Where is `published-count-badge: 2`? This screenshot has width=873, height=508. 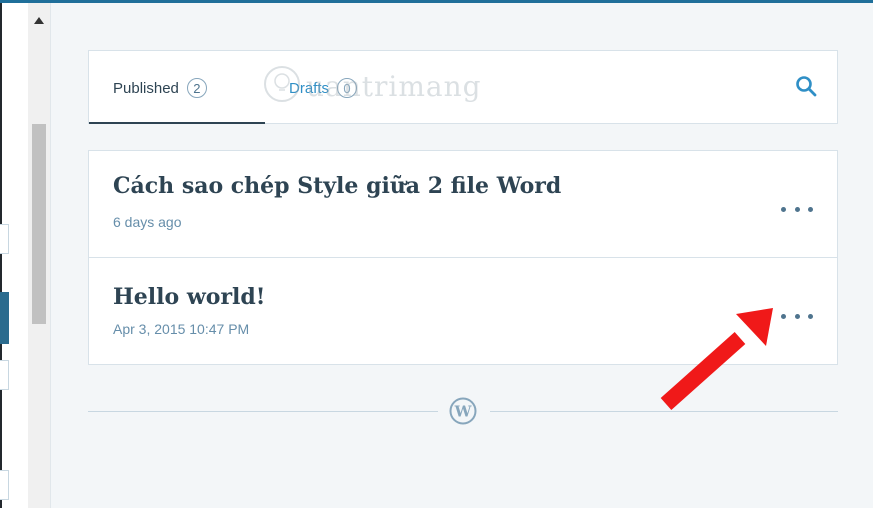
published-count-badge: 2 is located at coordinates (196, 88).